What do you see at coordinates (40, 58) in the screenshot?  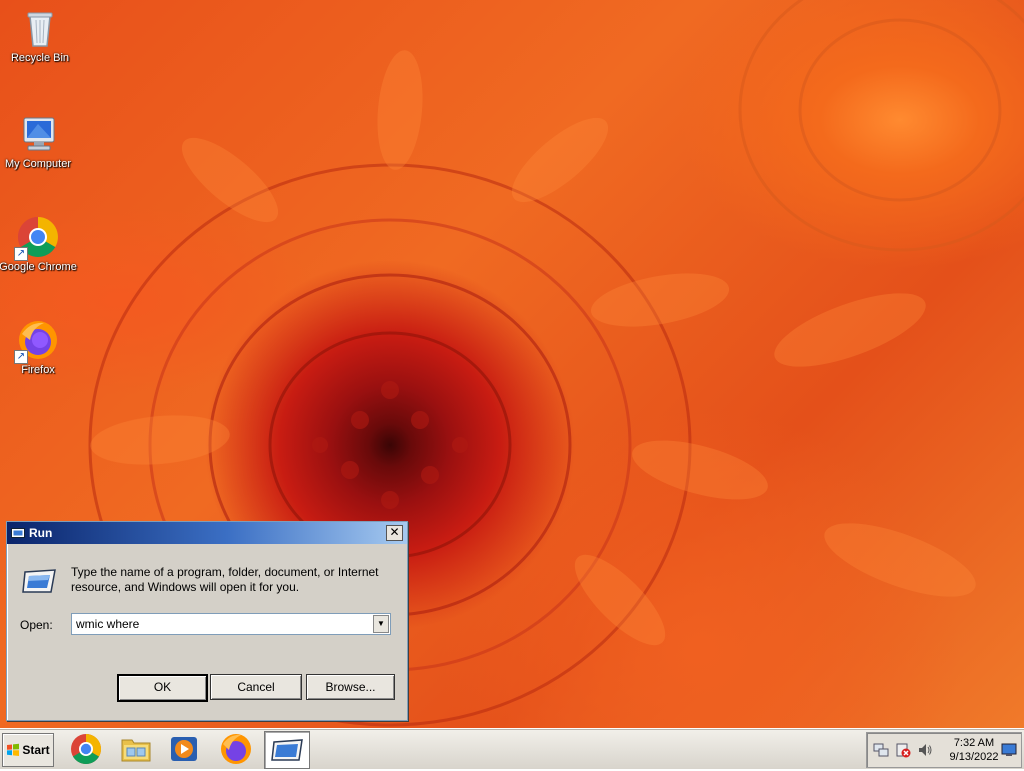 I see `recycle-bin-label: Recycle Bin` at bounding box center [40, 58].